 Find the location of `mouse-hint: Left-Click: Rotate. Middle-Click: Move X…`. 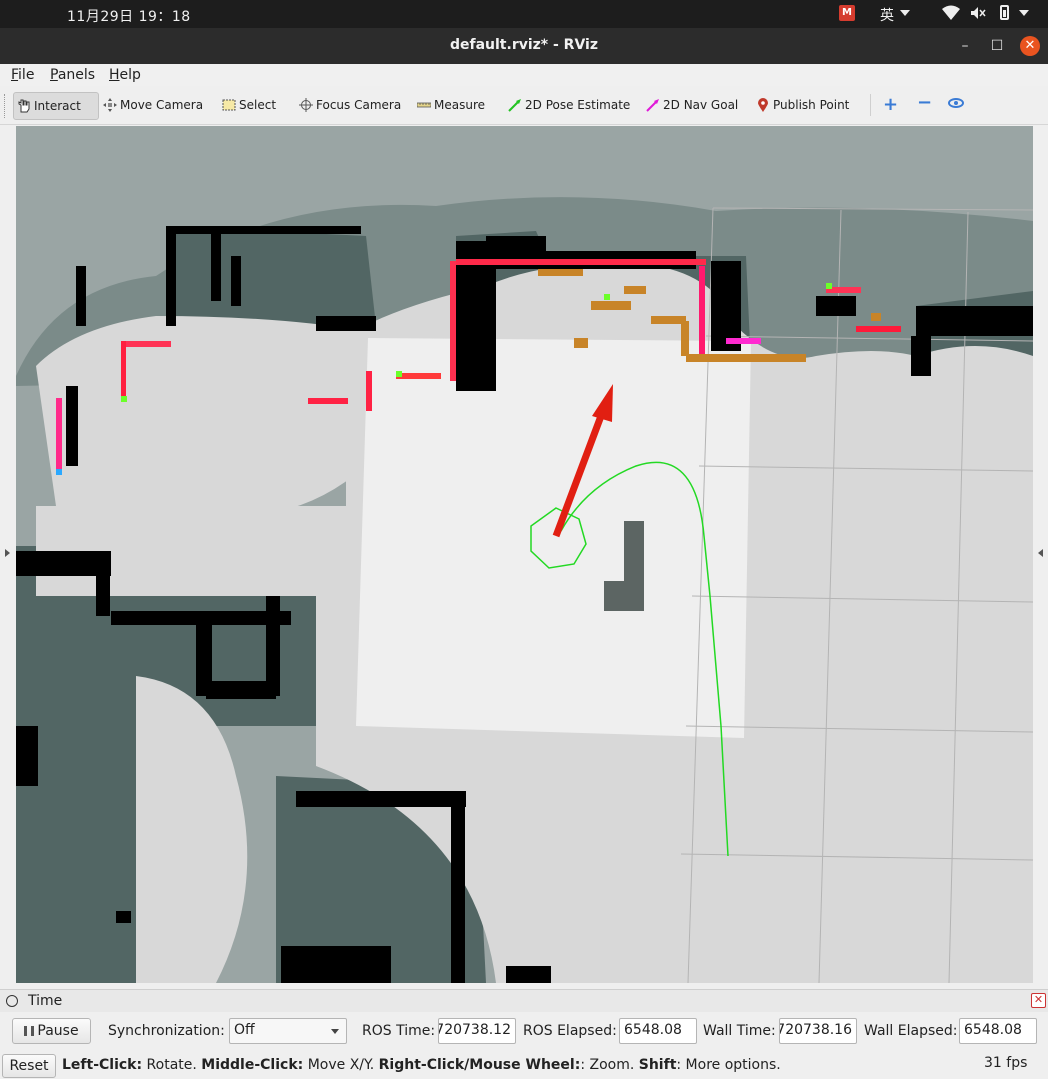

mouse-hint: Left-Click: Rotate. Middle-Click: Move X… is located at coordinates (421, 1065).